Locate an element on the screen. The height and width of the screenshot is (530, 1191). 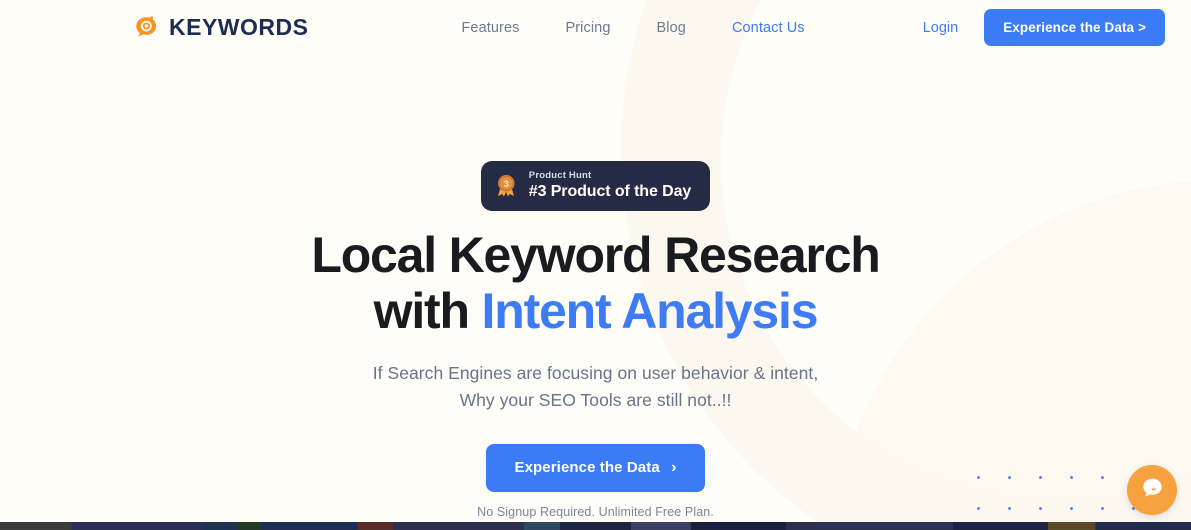
brand-logo: KEYWORDS is located at coordinates (220, 27).